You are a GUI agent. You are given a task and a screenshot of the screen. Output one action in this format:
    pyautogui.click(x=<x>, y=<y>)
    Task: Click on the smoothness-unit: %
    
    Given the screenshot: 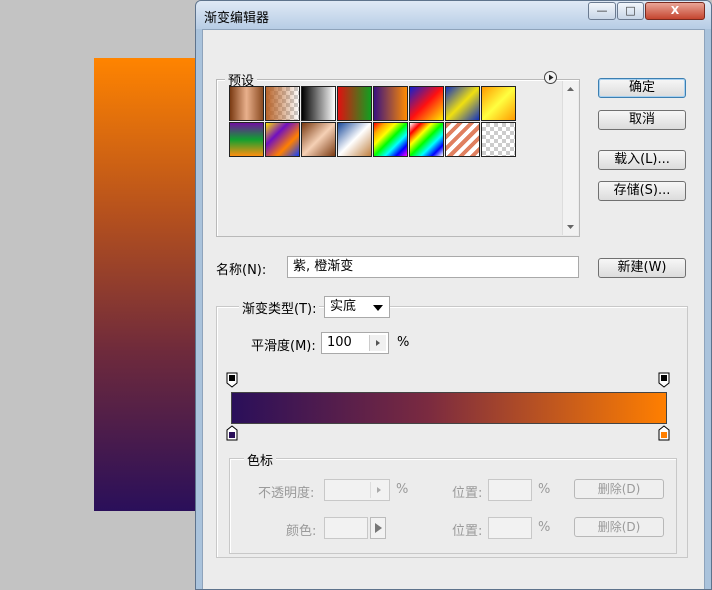 What is the action you would take?
    pyautogui.click(x=403, y=342)
    